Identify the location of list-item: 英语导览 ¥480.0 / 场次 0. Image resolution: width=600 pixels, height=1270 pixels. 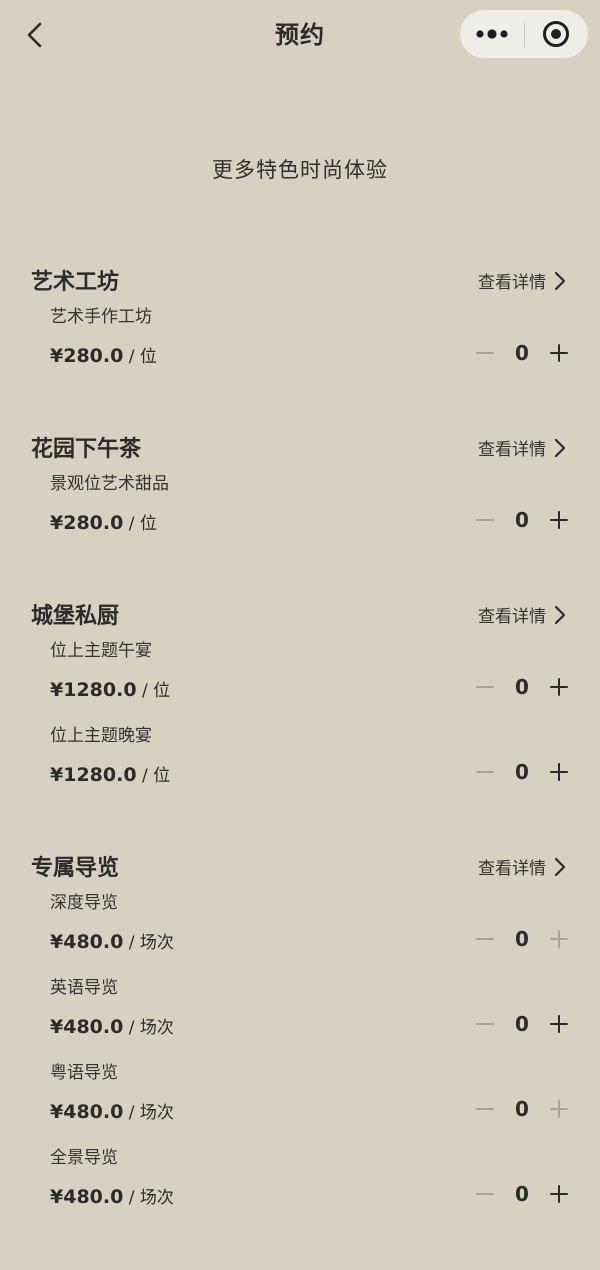
(300, 1013).